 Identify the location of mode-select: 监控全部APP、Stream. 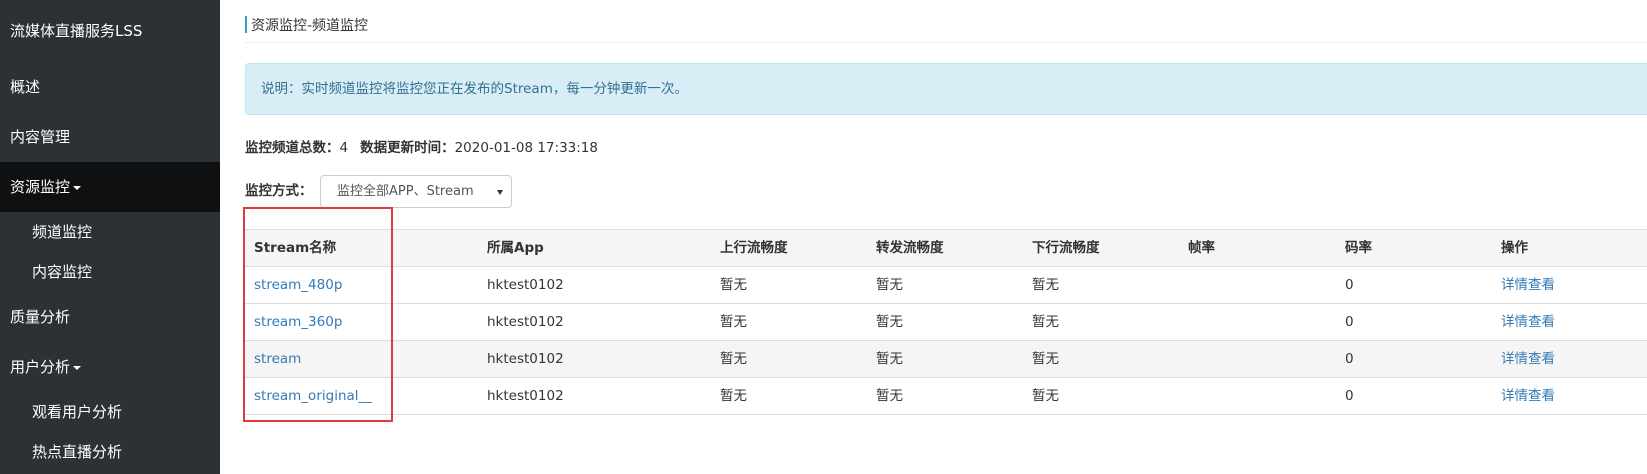
(416, 191).